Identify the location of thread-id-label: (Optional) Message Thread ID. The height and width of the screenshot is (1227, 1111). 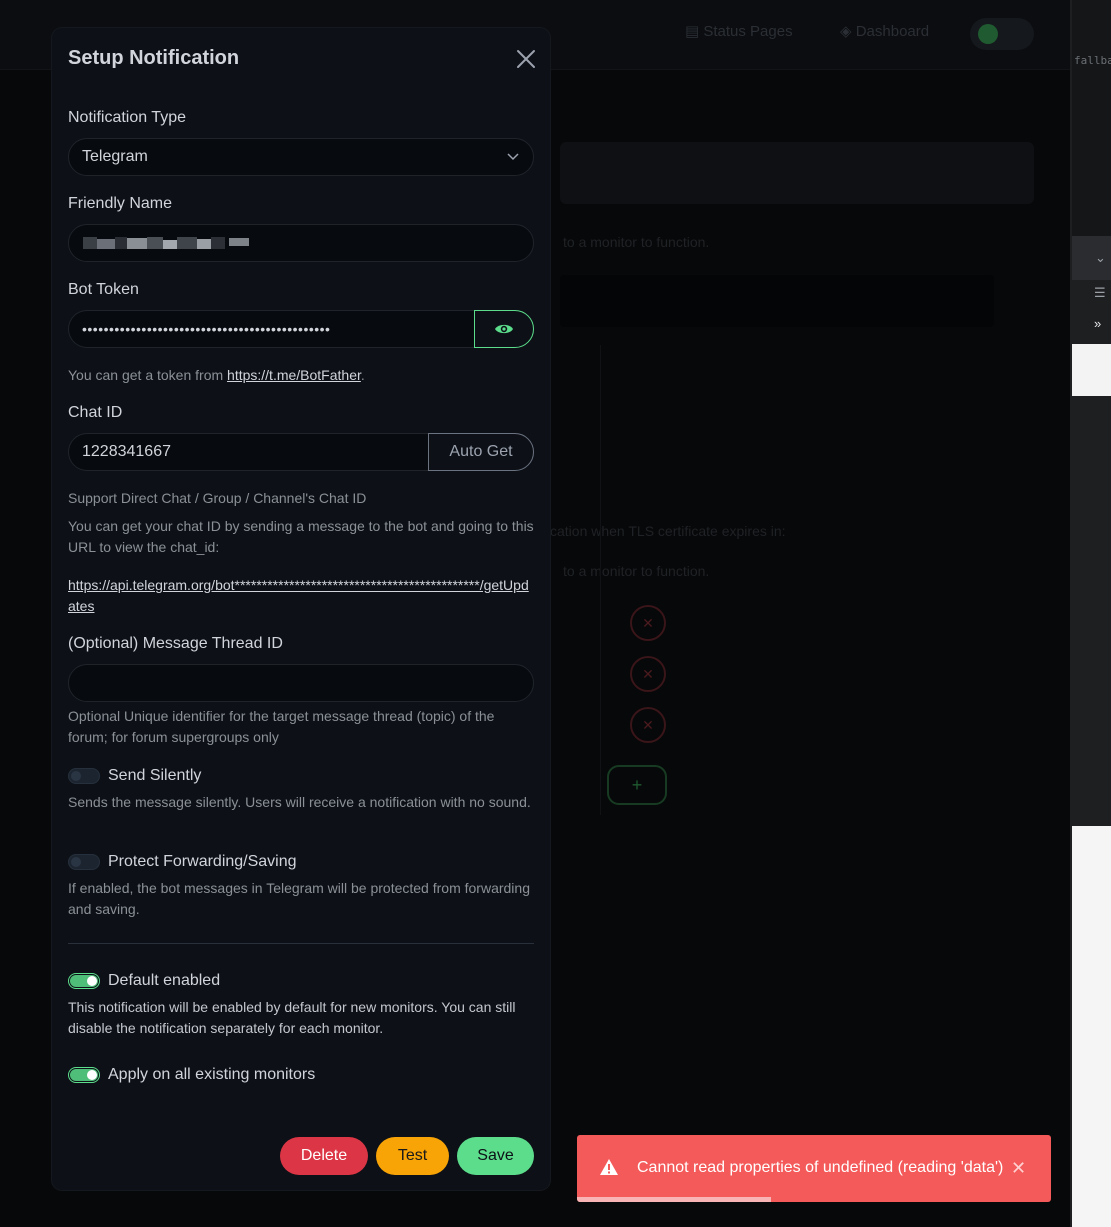
(175, 643).